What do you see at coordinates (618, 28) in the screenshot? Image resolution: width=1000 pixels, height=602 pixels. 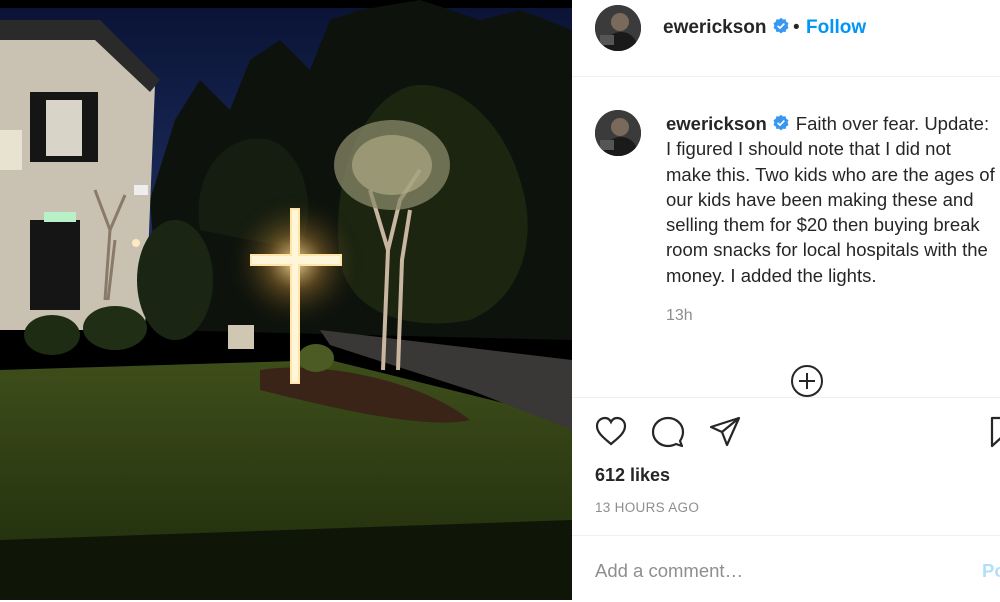 I see `avatar` at bounding box center [618, 28].